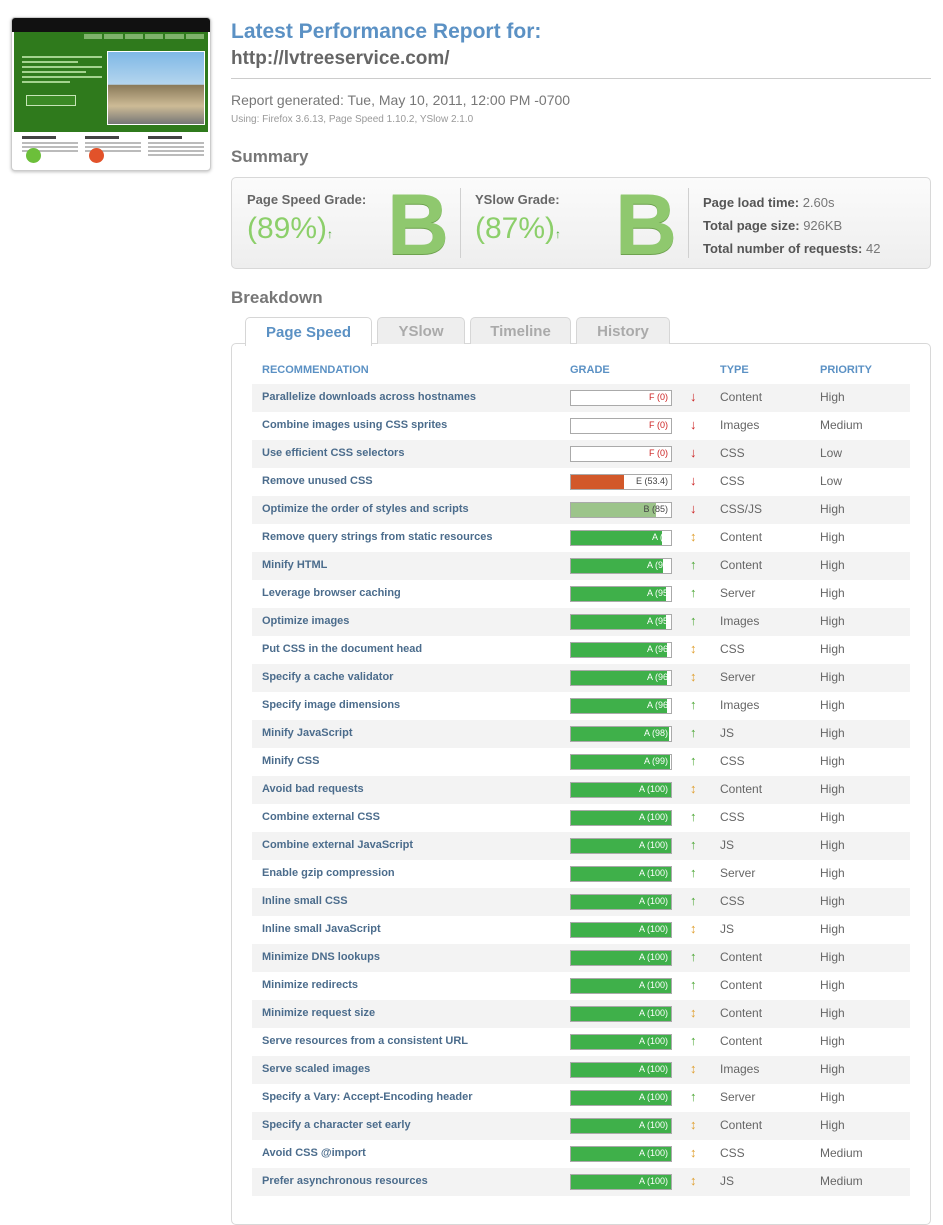 This screenshot has width=943, height=1225. What do you see at coordinates (315, 370) in the screenshot?
I see `column-recommendation: RECOMMENDATION` at bounding box center [315, 370].